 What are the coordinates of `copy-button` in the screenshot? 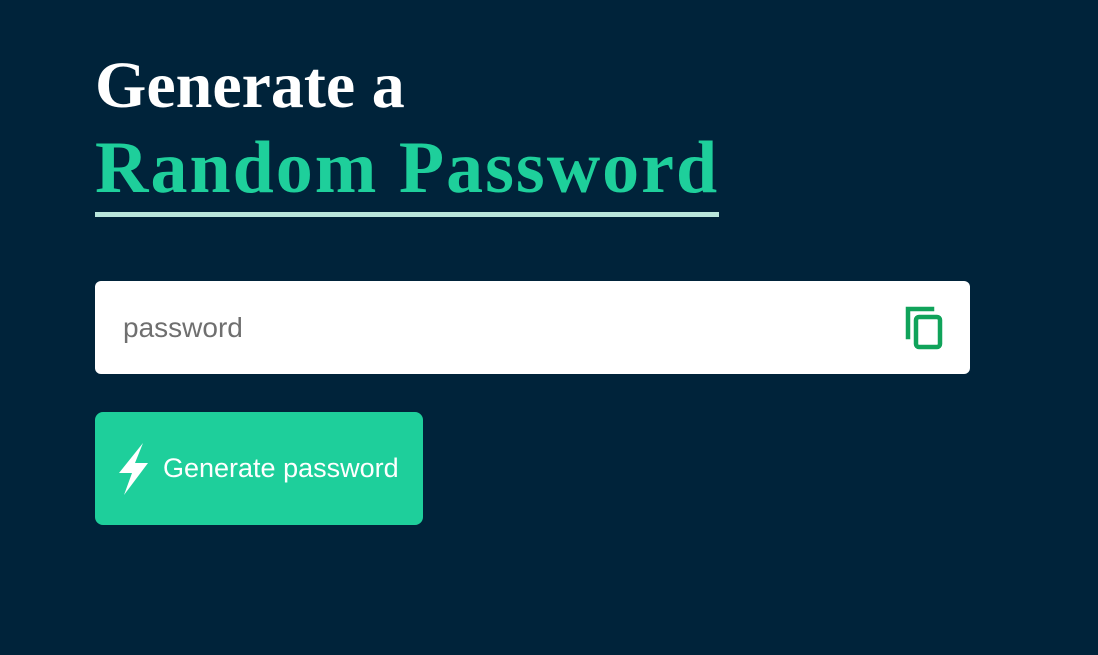 It's located at (925, 327).